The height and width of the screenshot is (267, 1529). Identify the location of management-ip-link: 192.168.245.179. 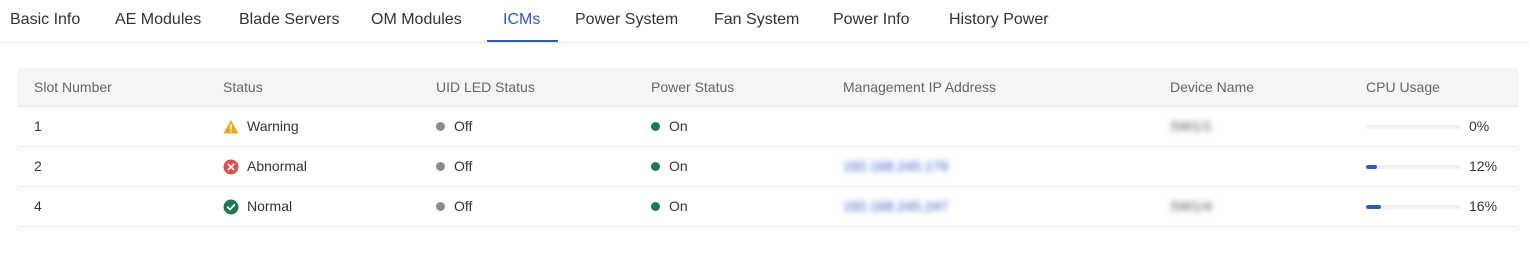
(895, 166).